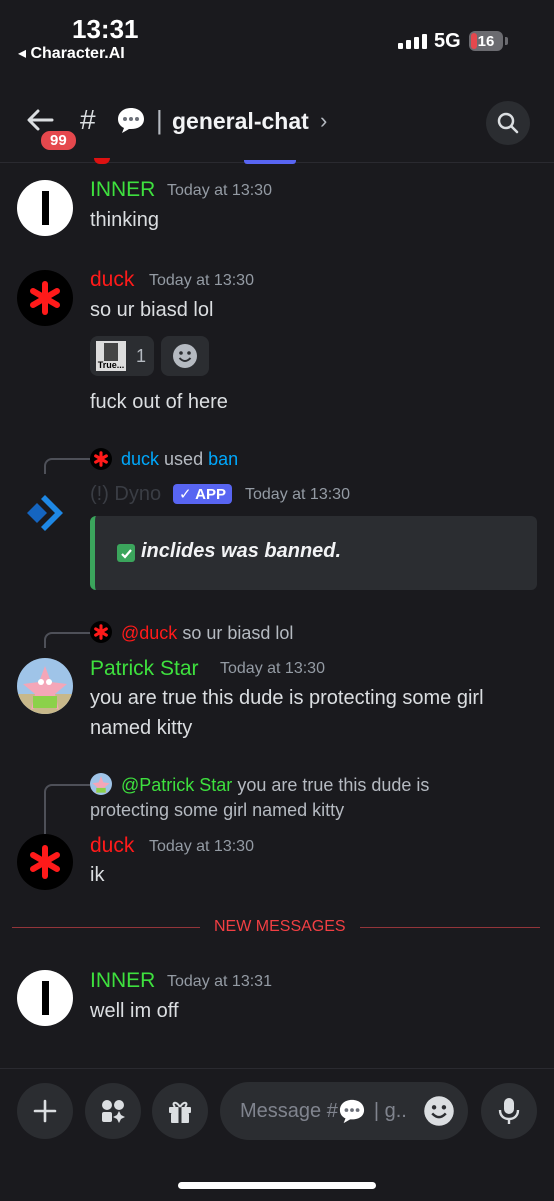  What do you see at coordinates (149, 633) in the screenshot?
I see `reply-mention: @duck` at bounding box center [149, 633].